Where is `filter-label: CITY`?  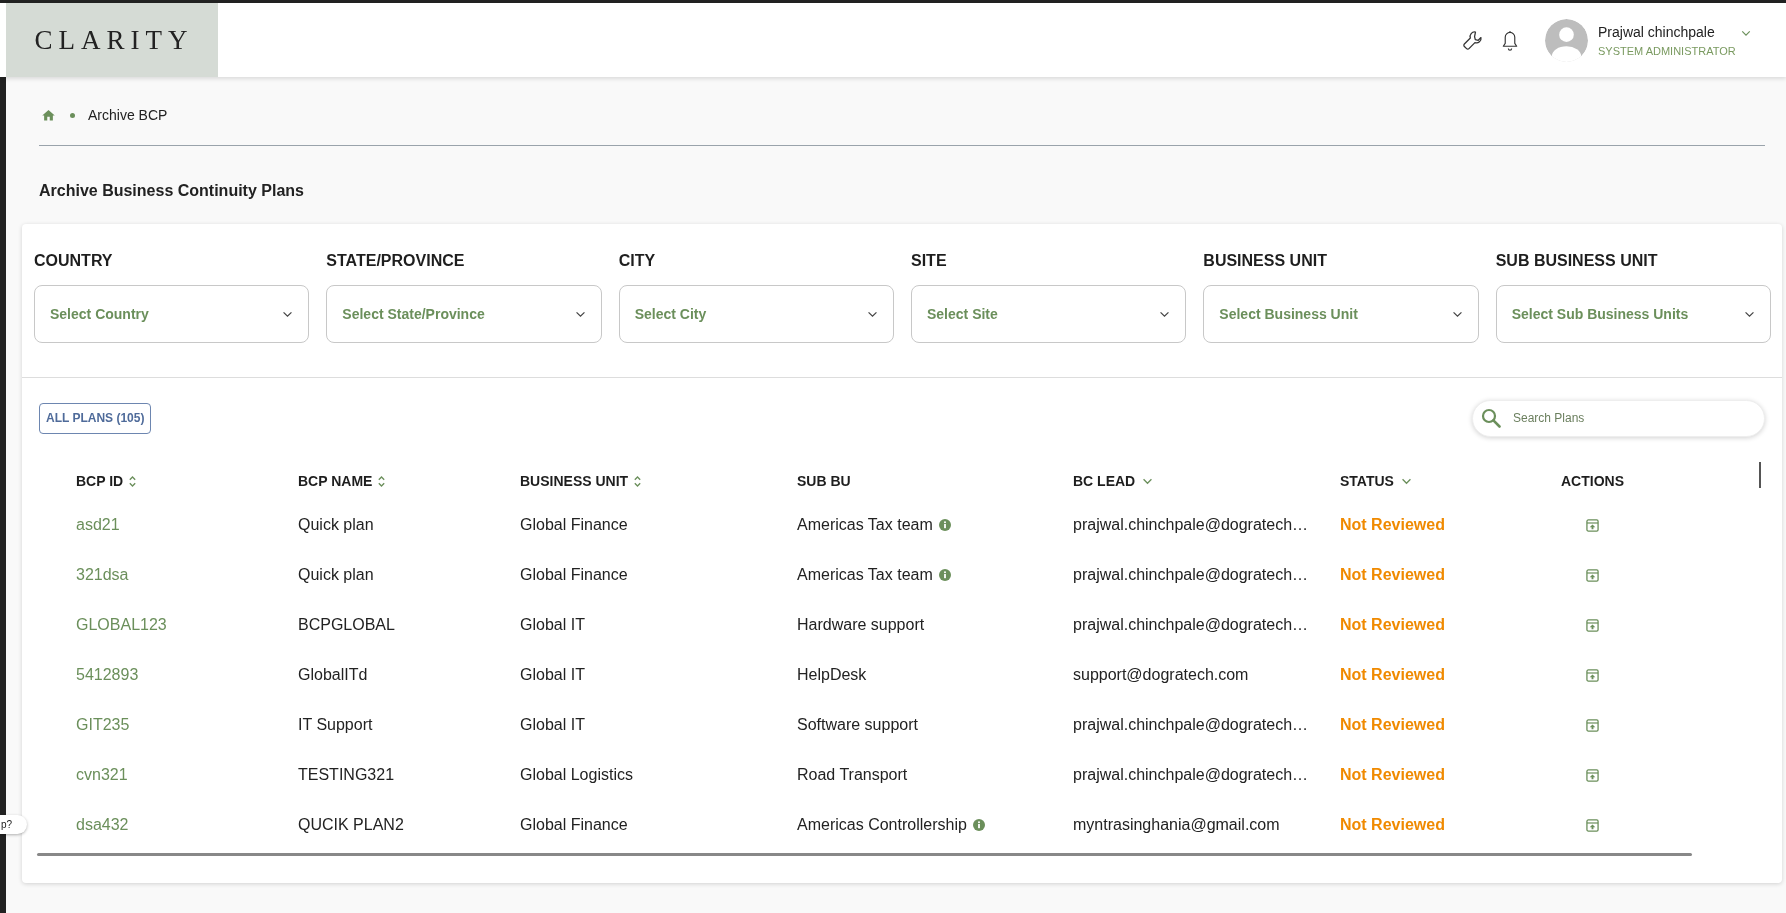
filter-label: CITY is located at coordinates (637, 260).